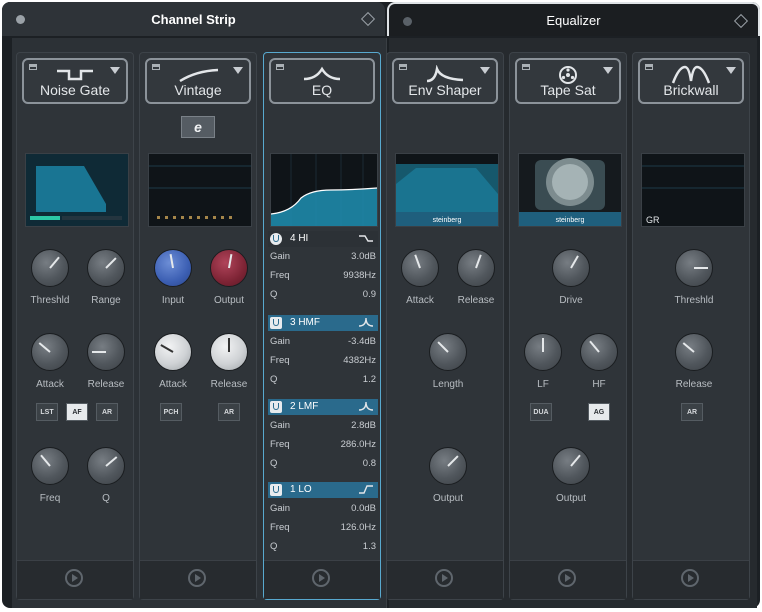 The width and height of the screenshot is (762, 612). I want to click on eq-row-q: Q 0.8, so click(323, 463).